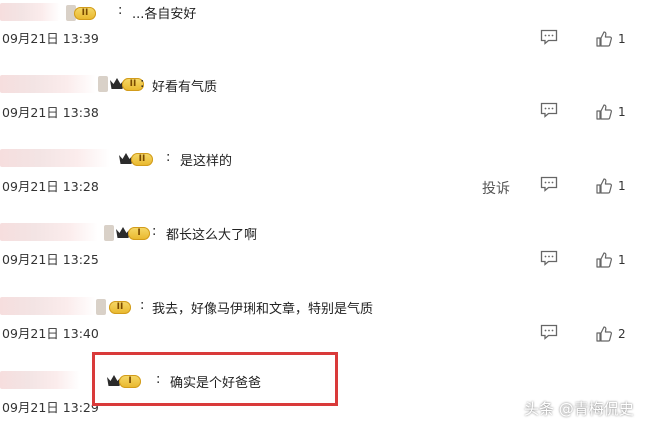  Describe the element at coordinates (50, 186) in the screenshot. I see `comment-time: 09月21日 13:28` at that location.